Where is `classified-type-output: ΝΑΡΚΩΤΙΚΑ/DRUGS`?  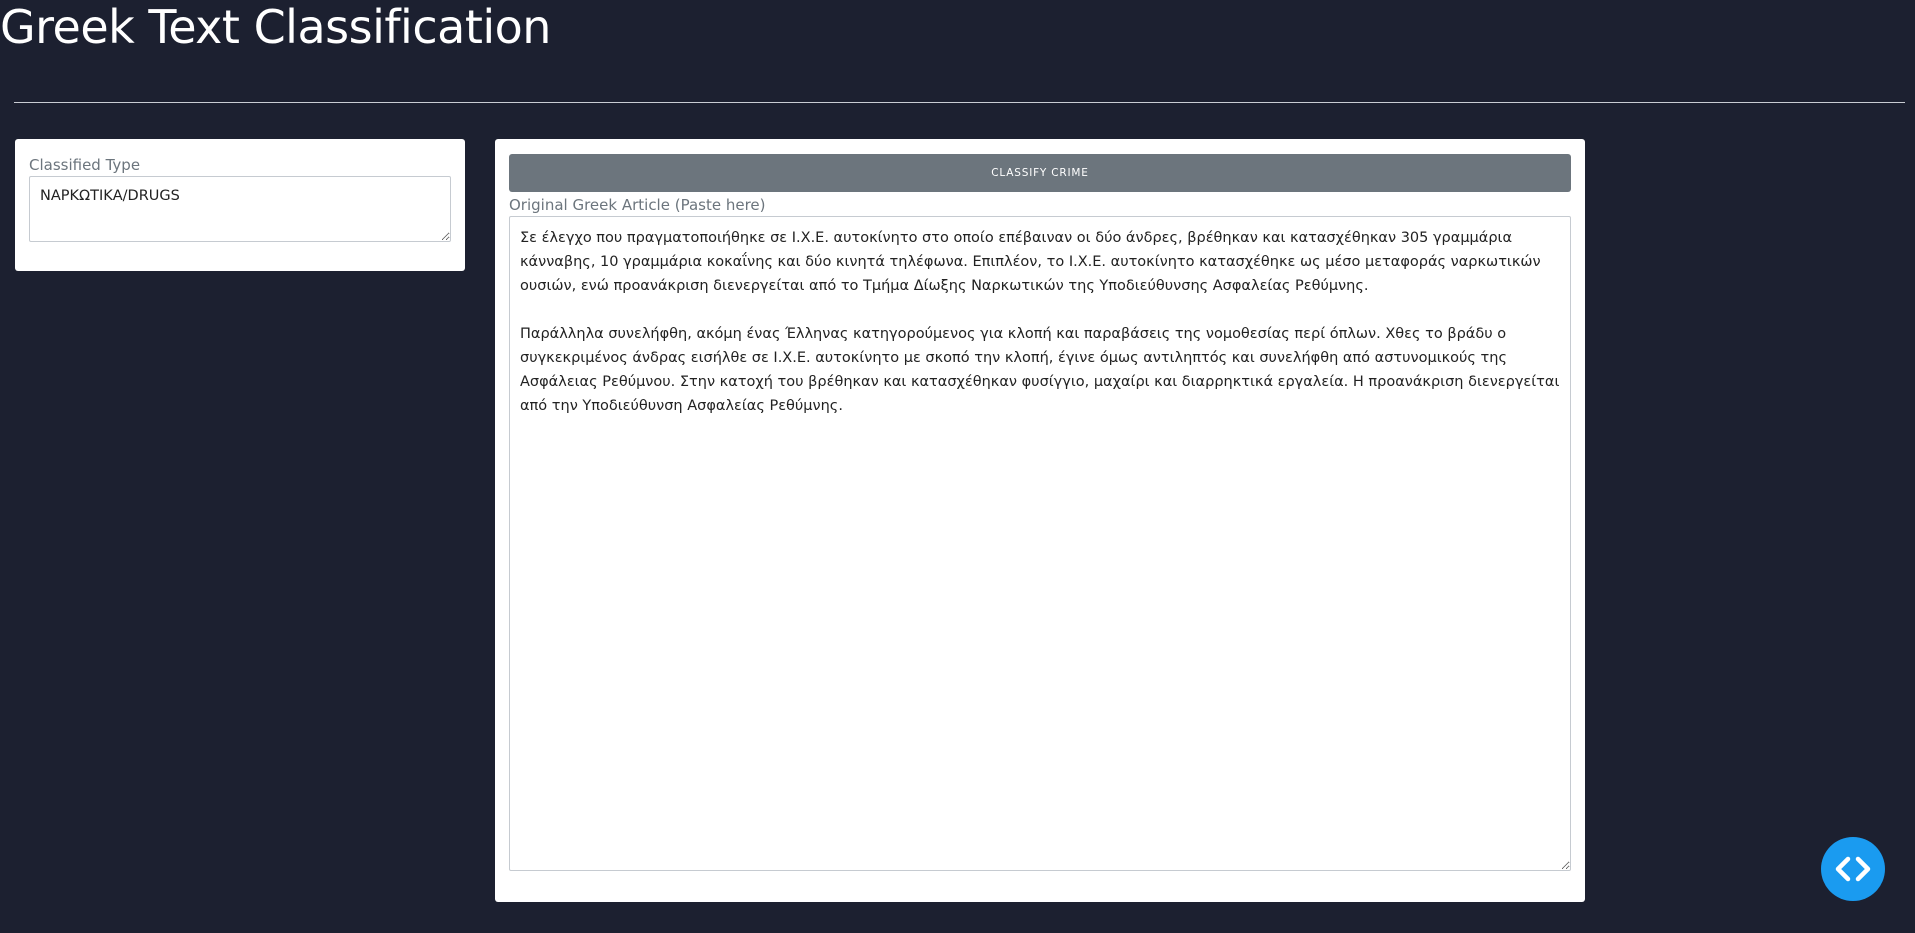
classified-type-output: ΝΑΡΚΩΤΙΚΑ/DRUGS is located at coordinates (240, 209).